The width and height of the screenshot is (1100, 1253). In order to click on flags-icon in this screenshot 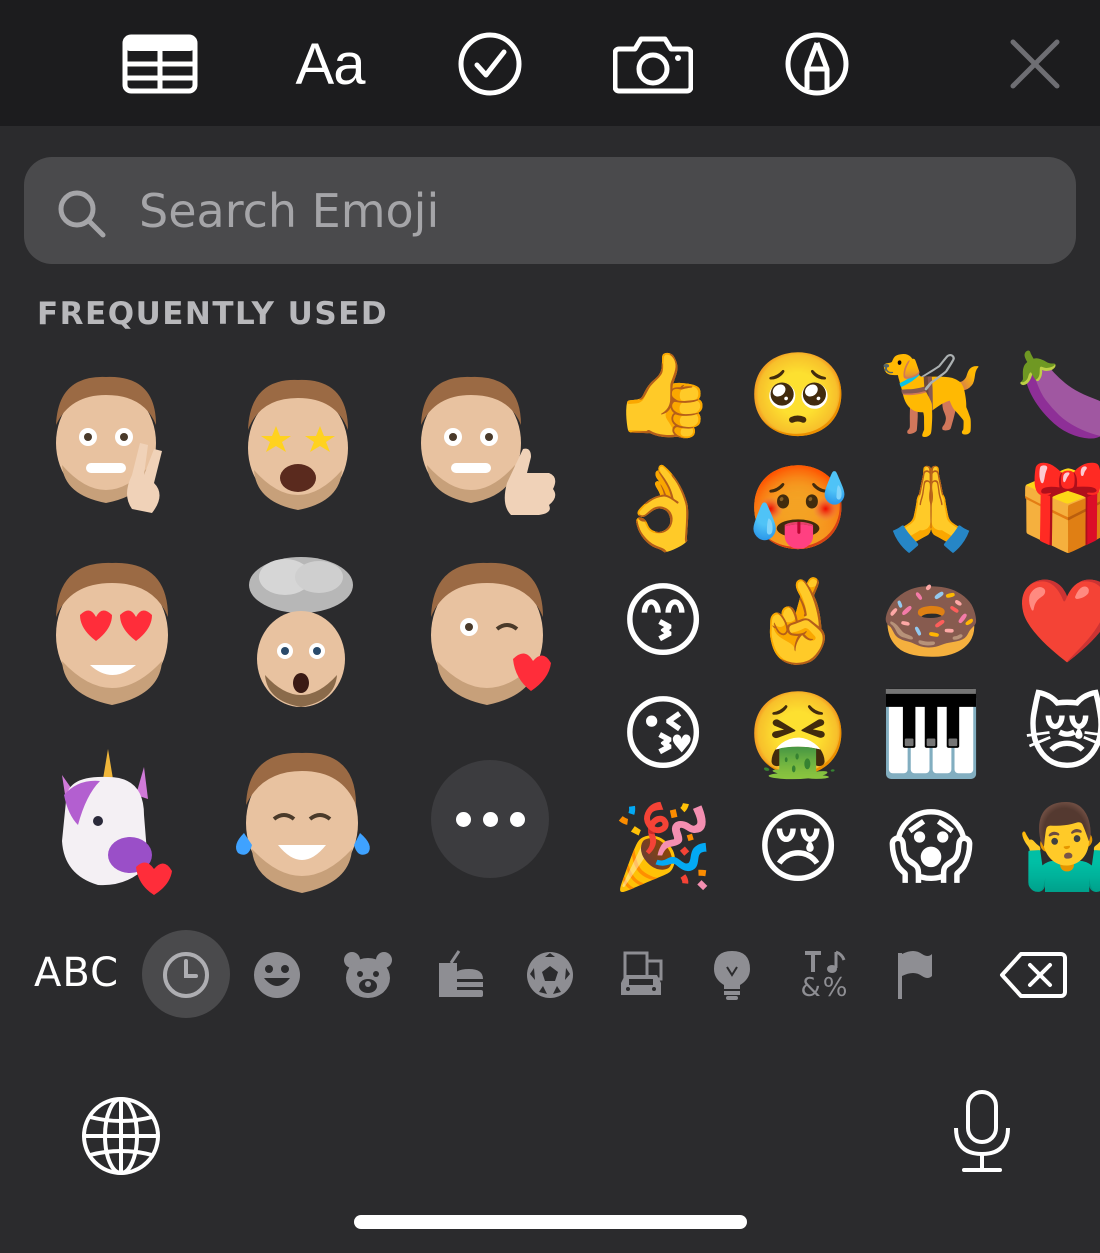, I will do `click(915, 975)`.